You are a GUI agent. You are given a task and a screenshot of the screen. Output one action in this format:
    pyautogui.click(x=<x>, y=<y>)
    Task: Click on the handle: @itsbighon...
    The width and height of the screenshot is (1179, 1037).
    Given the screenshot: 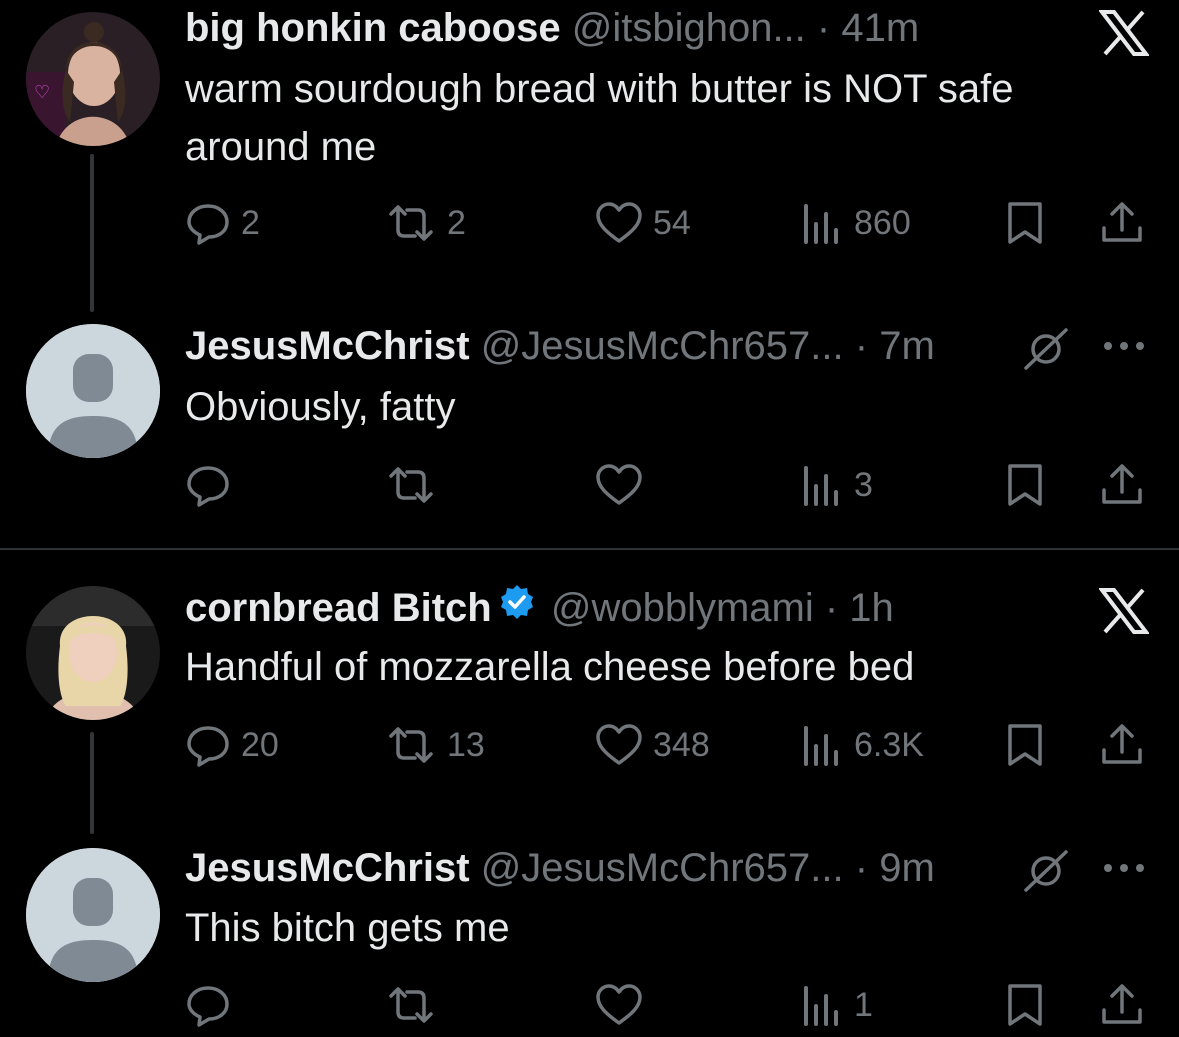 What is the action you would take?
    pyautogui.click(x=689, y=28)
    